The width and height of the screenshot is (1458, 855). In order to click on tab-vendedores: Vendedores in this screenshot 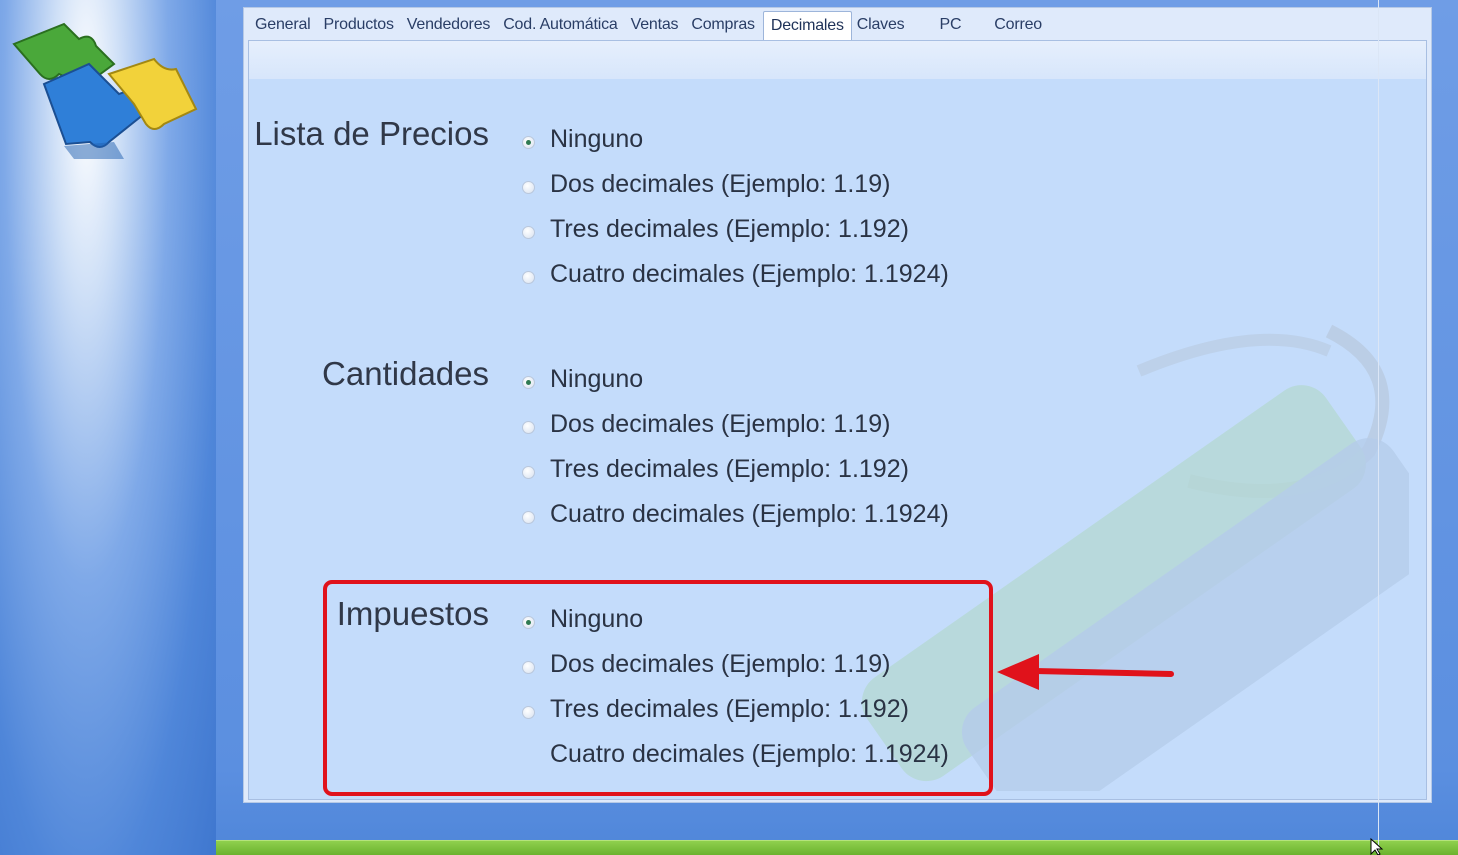, I will do `click(450, 27)`.